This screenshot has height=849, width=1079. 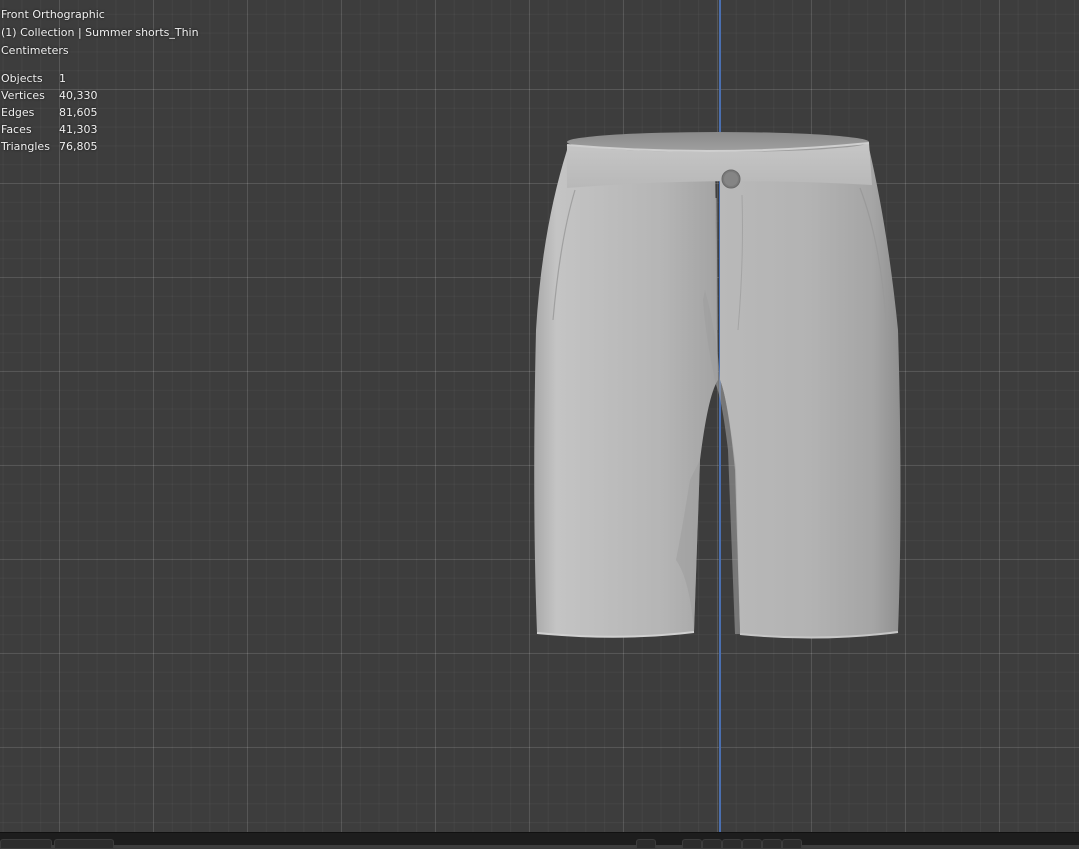 What do you see at coordinates (810, 393) in the screenshot?
I see `right-leg` at bounding box center [810, 393].